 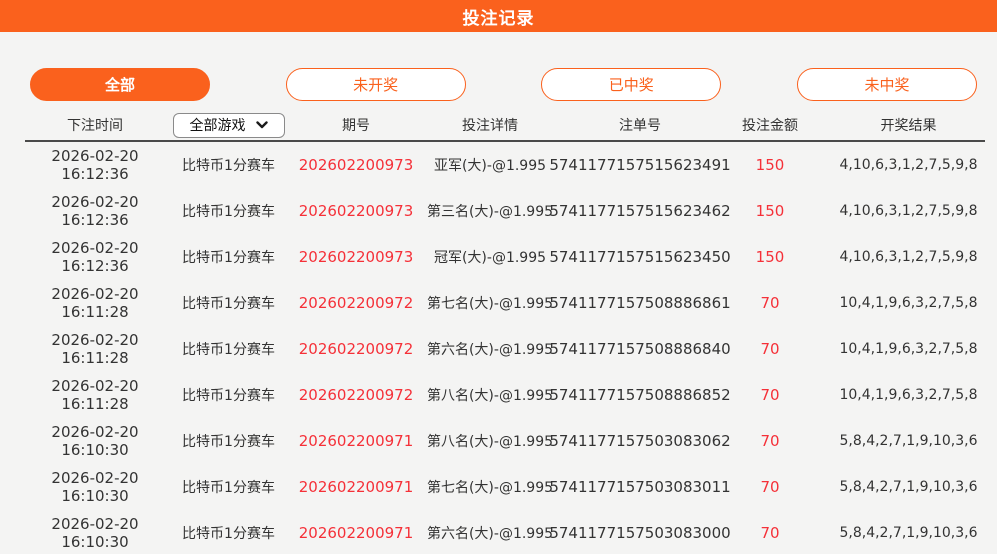 I want to click on order-number: 5741177157503083000, so click(x=640, y=533).